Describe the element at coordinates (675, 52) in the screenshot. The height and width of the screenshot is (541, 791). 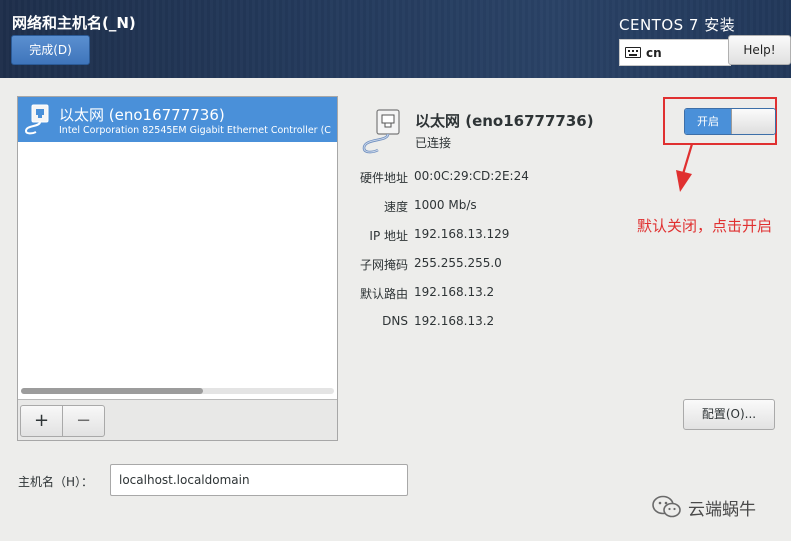
I see `keyboard-layout-indicator: cn` at that location.